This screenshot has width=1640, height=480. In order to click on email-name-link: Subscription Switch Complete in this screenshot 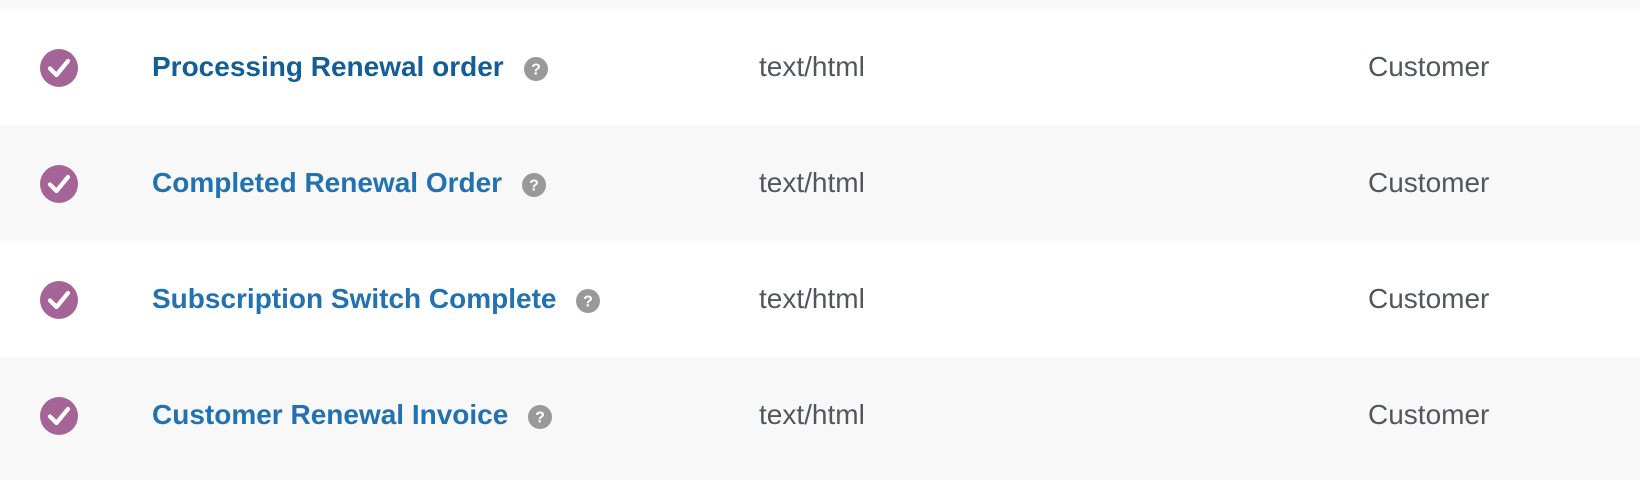, I will do `click(354, 299)`.